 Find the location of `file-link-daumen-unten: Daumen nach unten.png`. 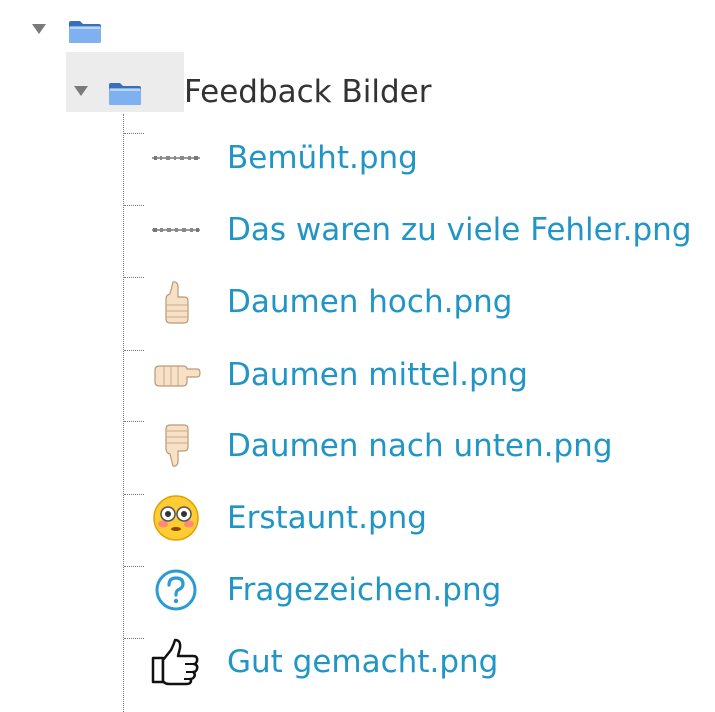

file-link-daumen-unten: Daumen nach unten.png is located at coordinates (420, 446).